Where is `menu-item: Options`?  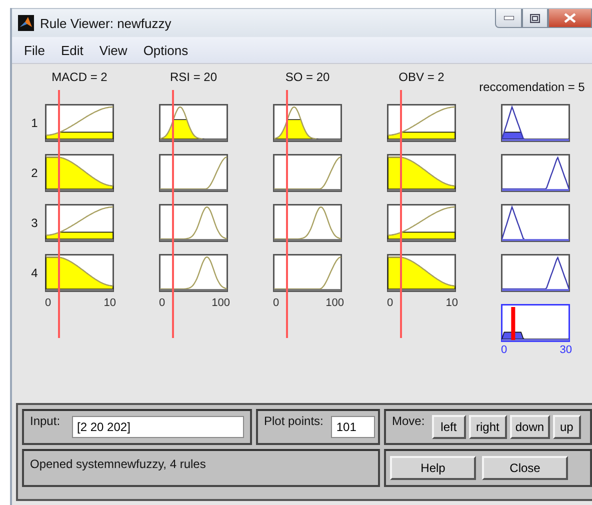 menu-item: Options is located at coordinates (165, 50).